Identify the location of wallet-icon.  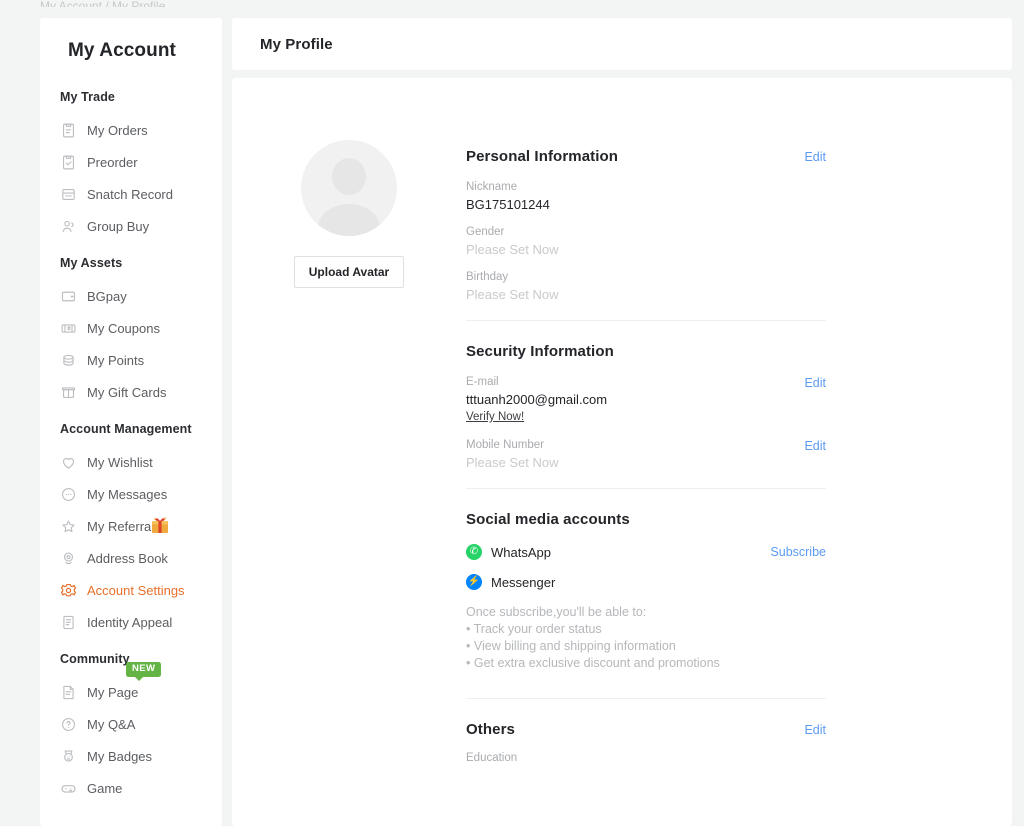
(68, 296).